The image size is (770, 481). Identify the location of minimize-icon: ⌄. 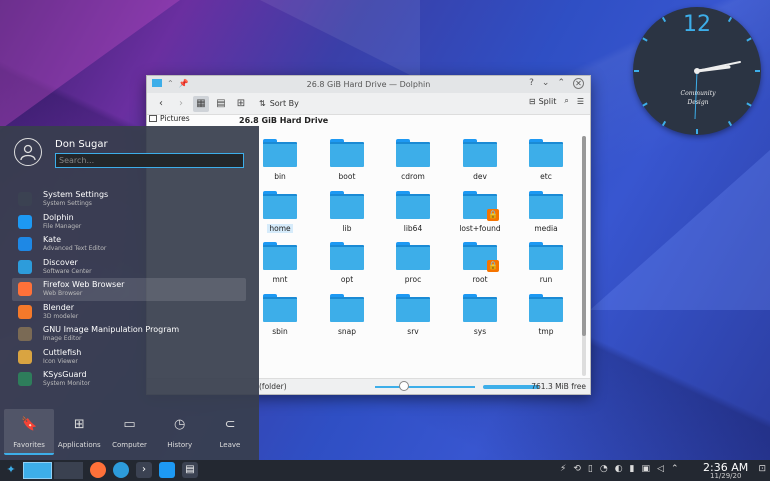
(546, 83).